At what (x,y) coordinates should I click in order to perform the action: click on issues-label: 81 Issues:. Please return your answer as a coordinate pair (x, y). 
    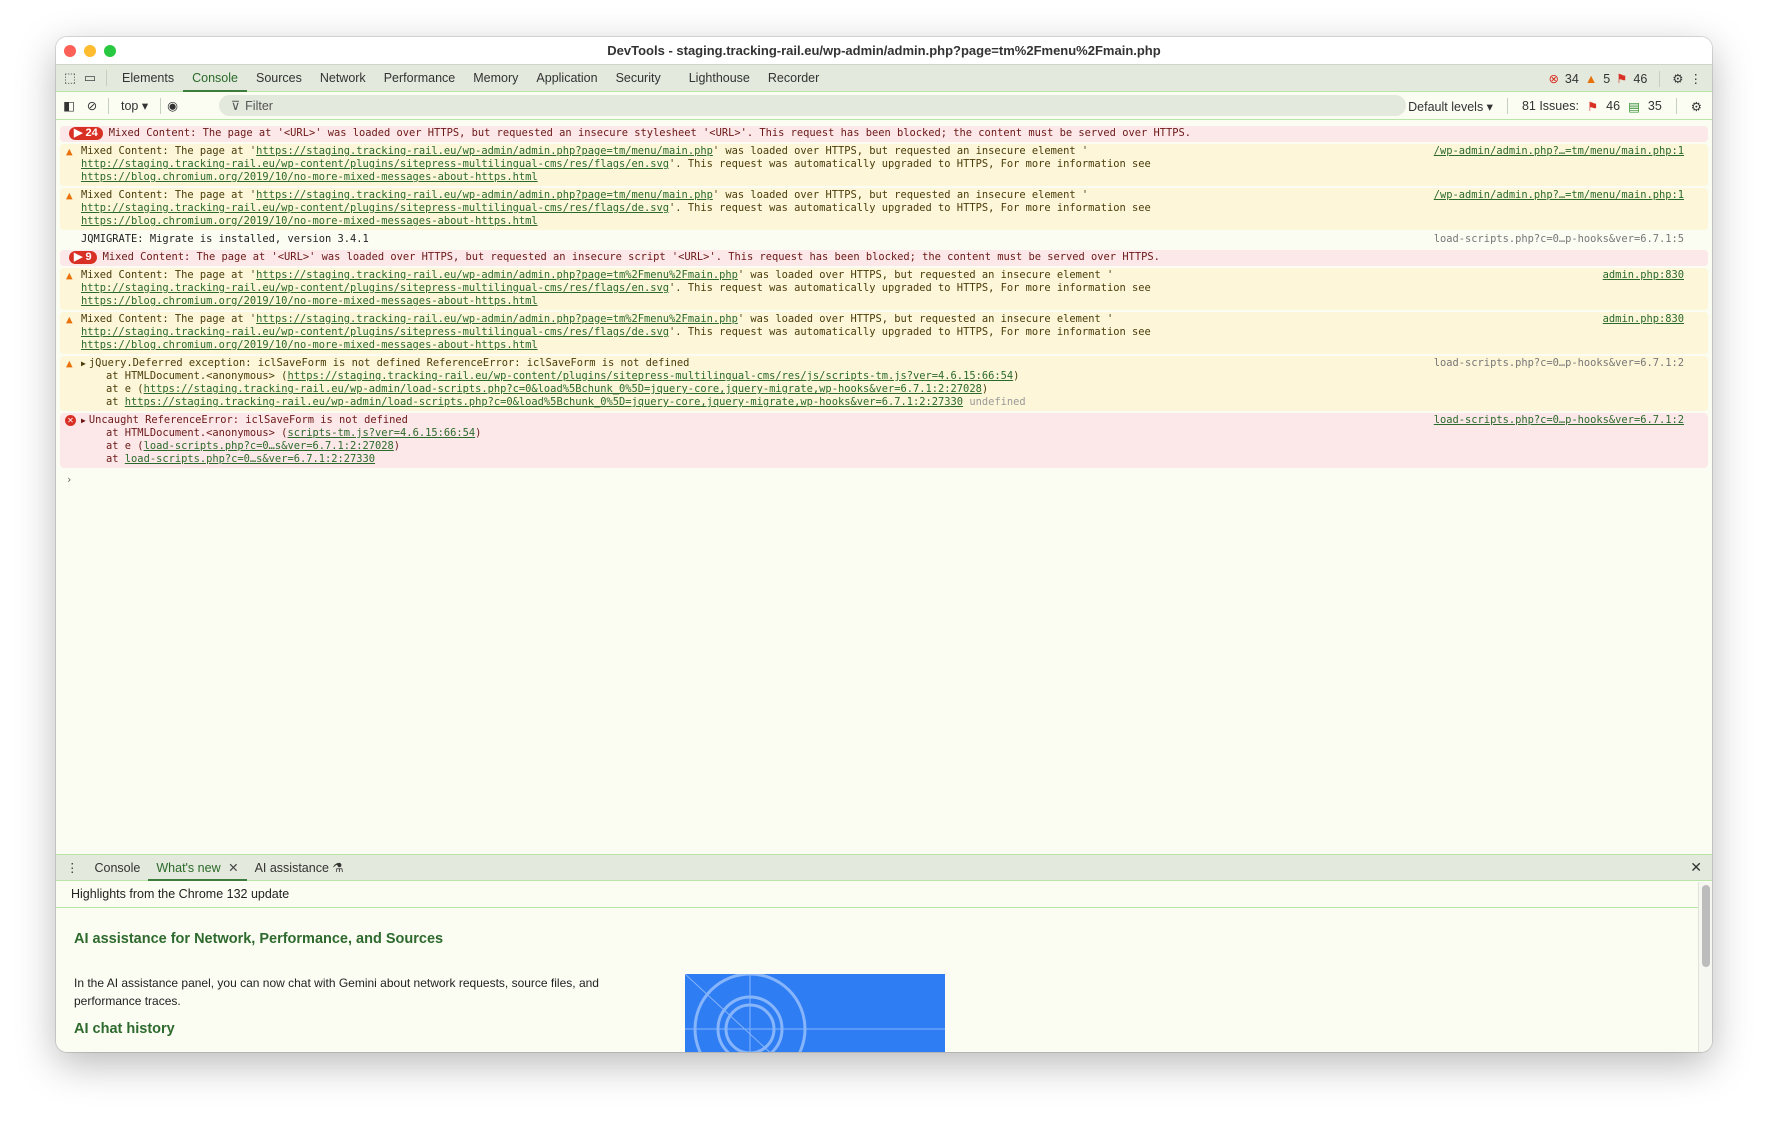
    Looking at the image, I should click on (1550, 106).